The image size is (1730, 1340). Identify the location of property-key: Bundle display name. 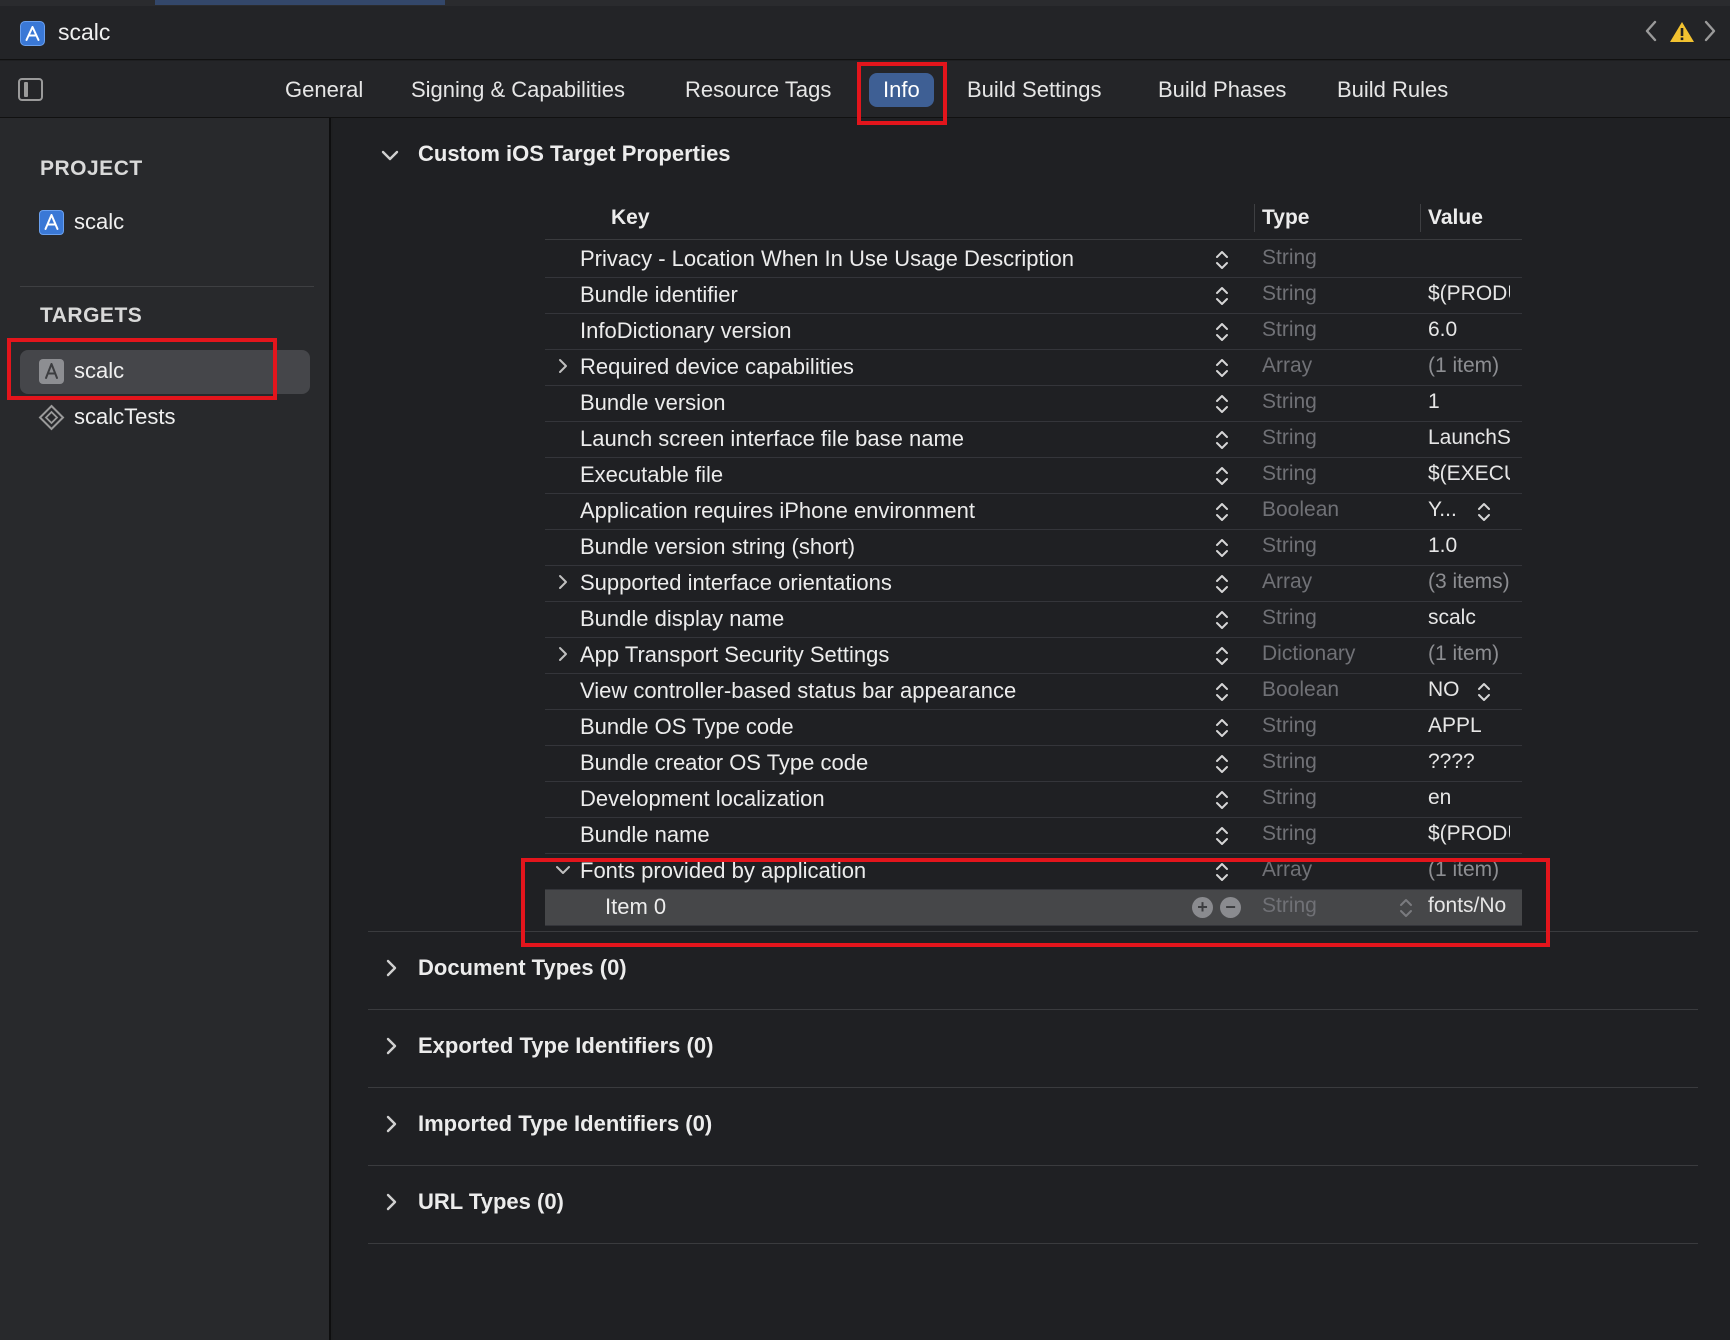
(682, 619).